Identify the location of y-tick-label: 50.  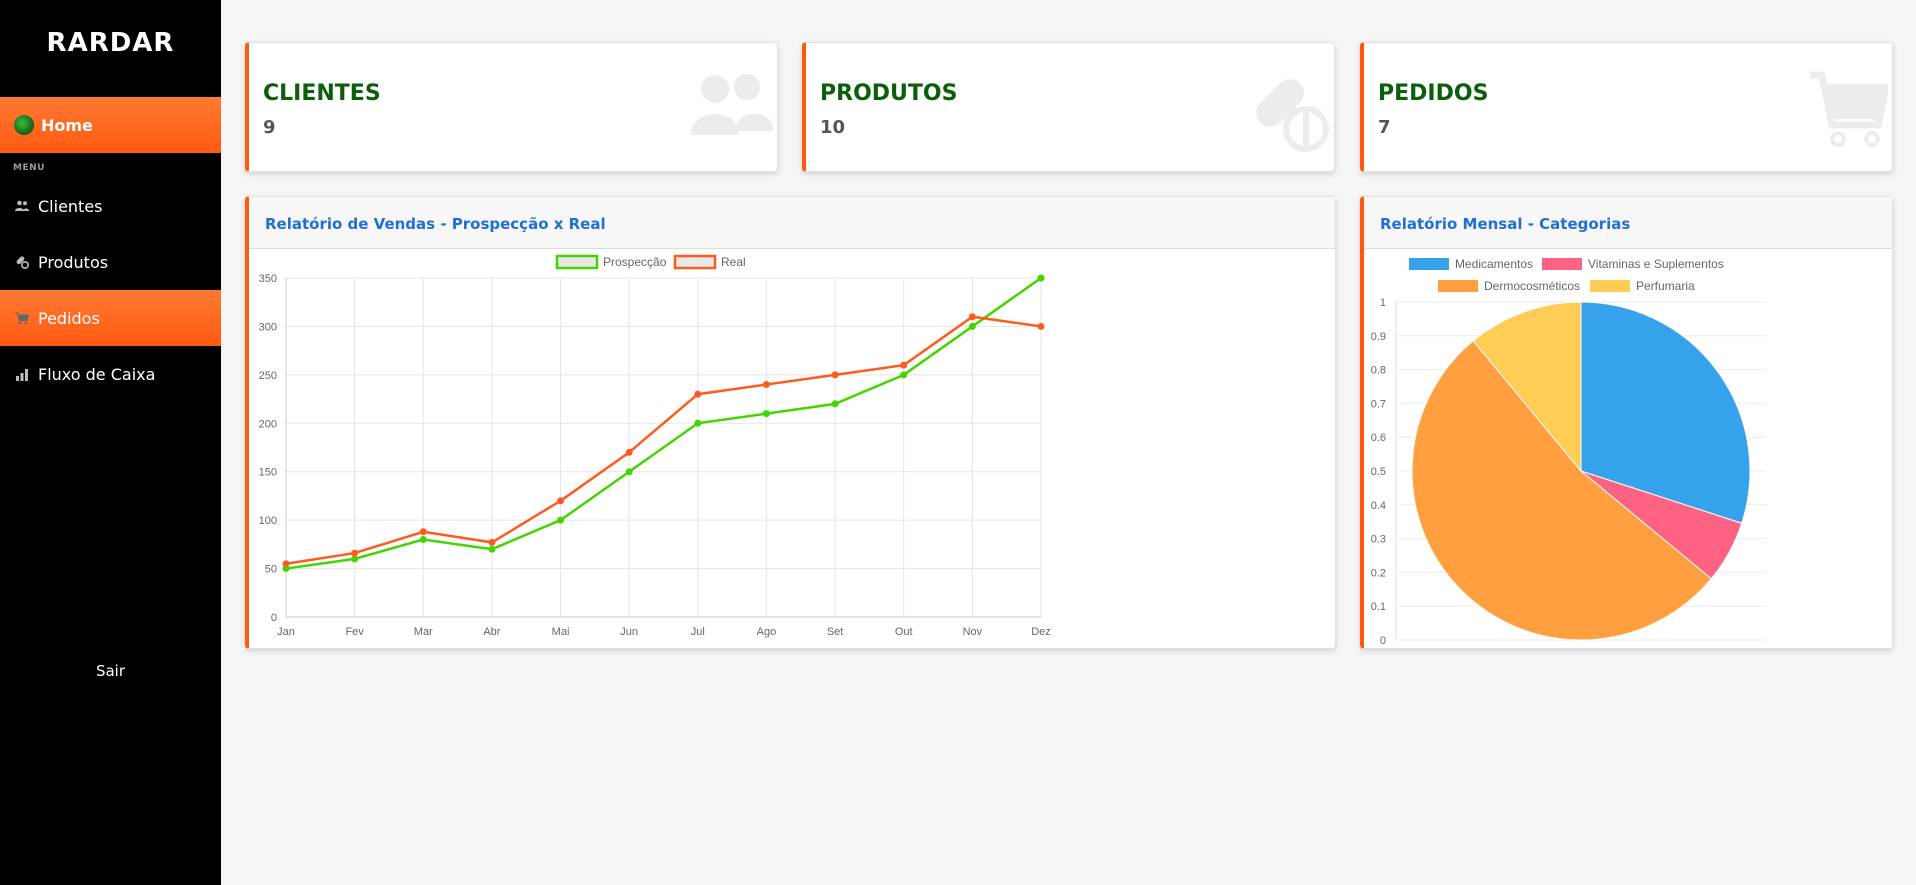
(271, 570).